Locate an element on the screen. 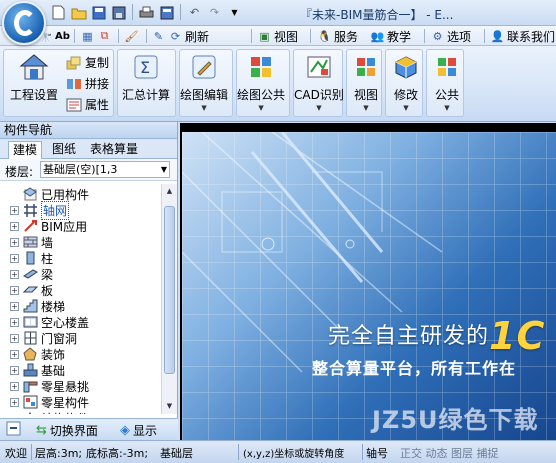 This screenshot has height=463, width=556. ribbon-group-view: 视图 ▼ is located at coordinates (364, 83).